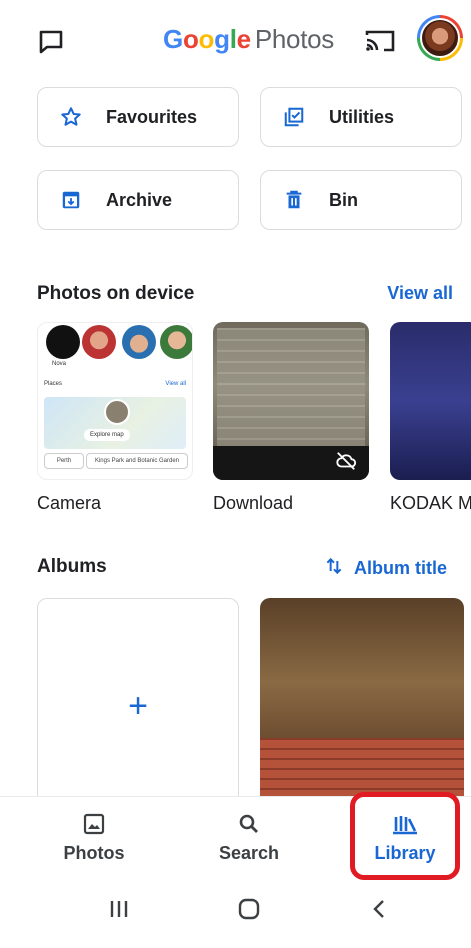 The image size is (471, 948). I want to click on kodak-folder-thumbnail, so click(430, 401).